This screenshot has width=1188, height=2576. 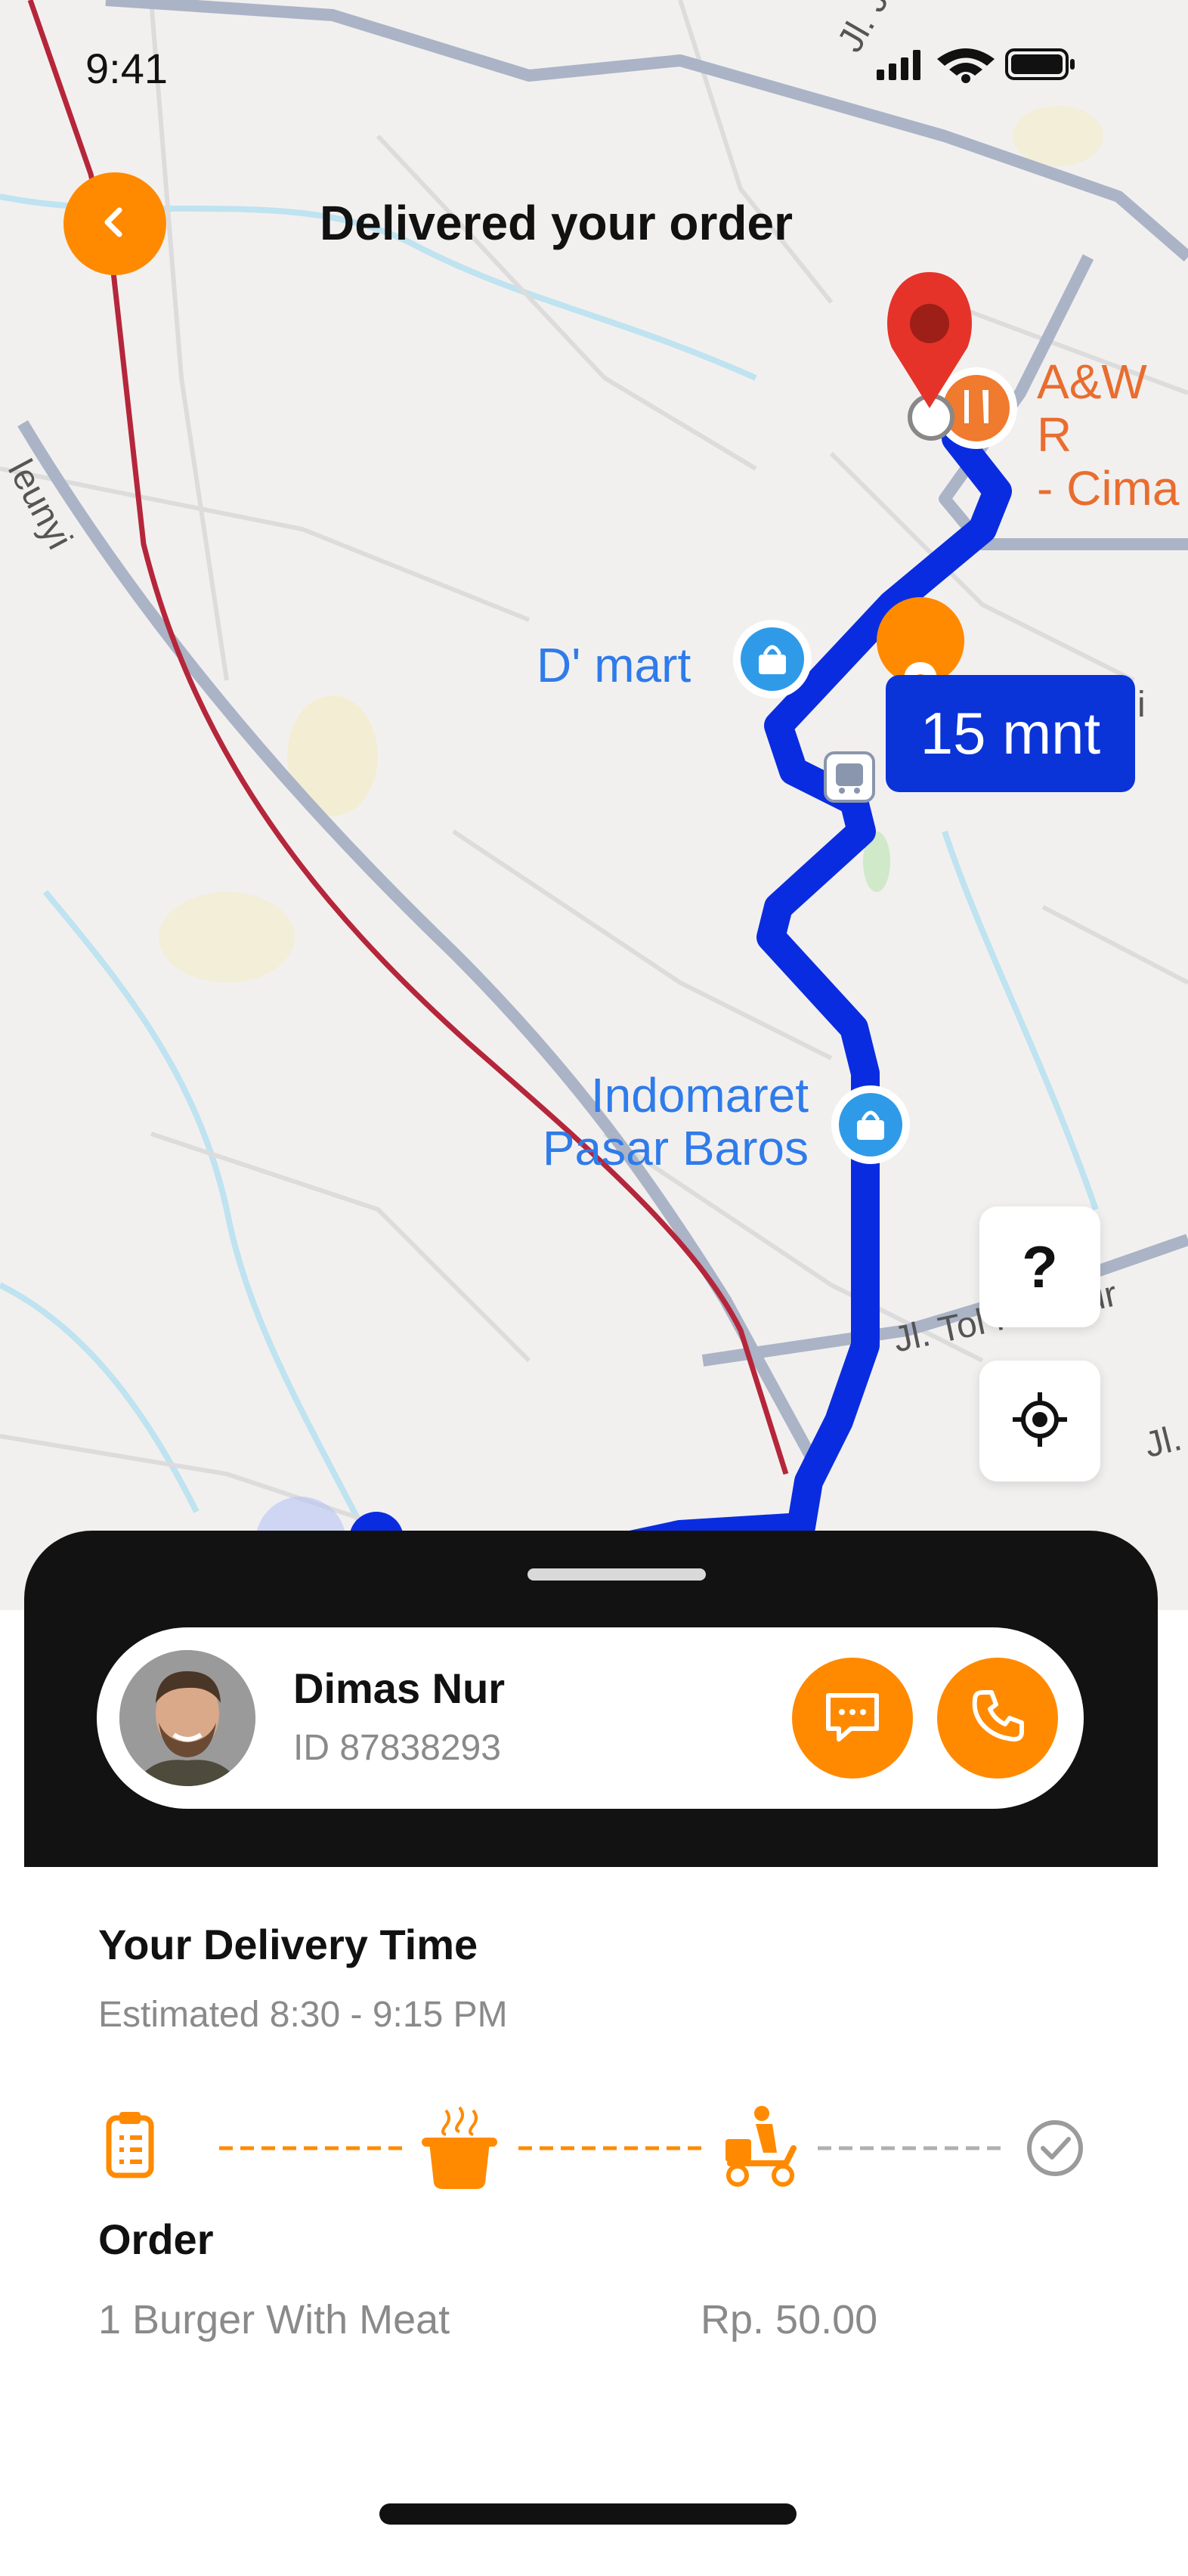 I want to click on delivery-time-title: Your Delivery Time, so click(x=288, y=1944).